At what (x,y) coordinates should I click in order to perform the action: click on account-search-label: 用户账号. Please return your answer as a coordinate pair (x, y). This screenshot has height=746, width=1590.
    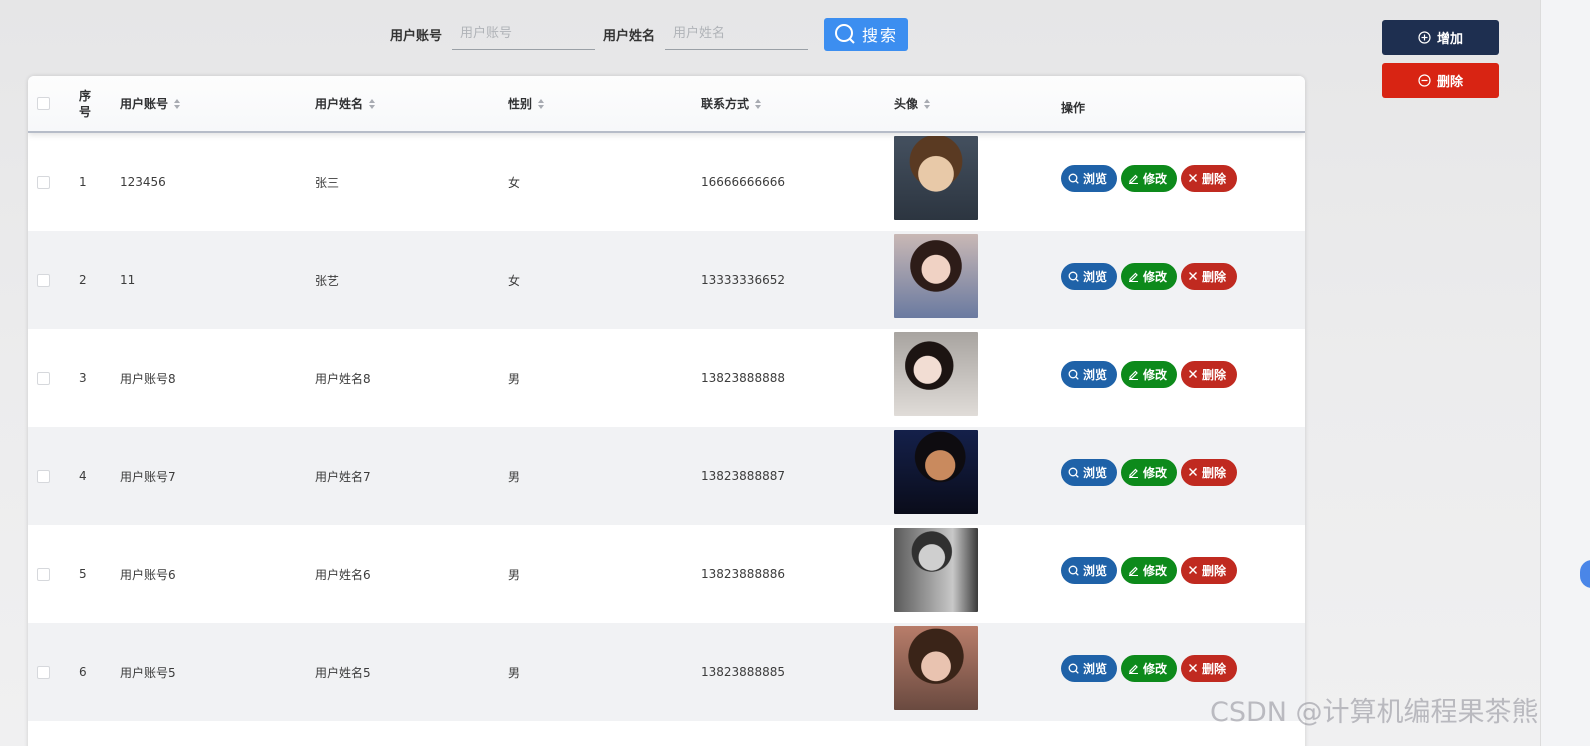
    Looking at the image, I should click on (416, 36).